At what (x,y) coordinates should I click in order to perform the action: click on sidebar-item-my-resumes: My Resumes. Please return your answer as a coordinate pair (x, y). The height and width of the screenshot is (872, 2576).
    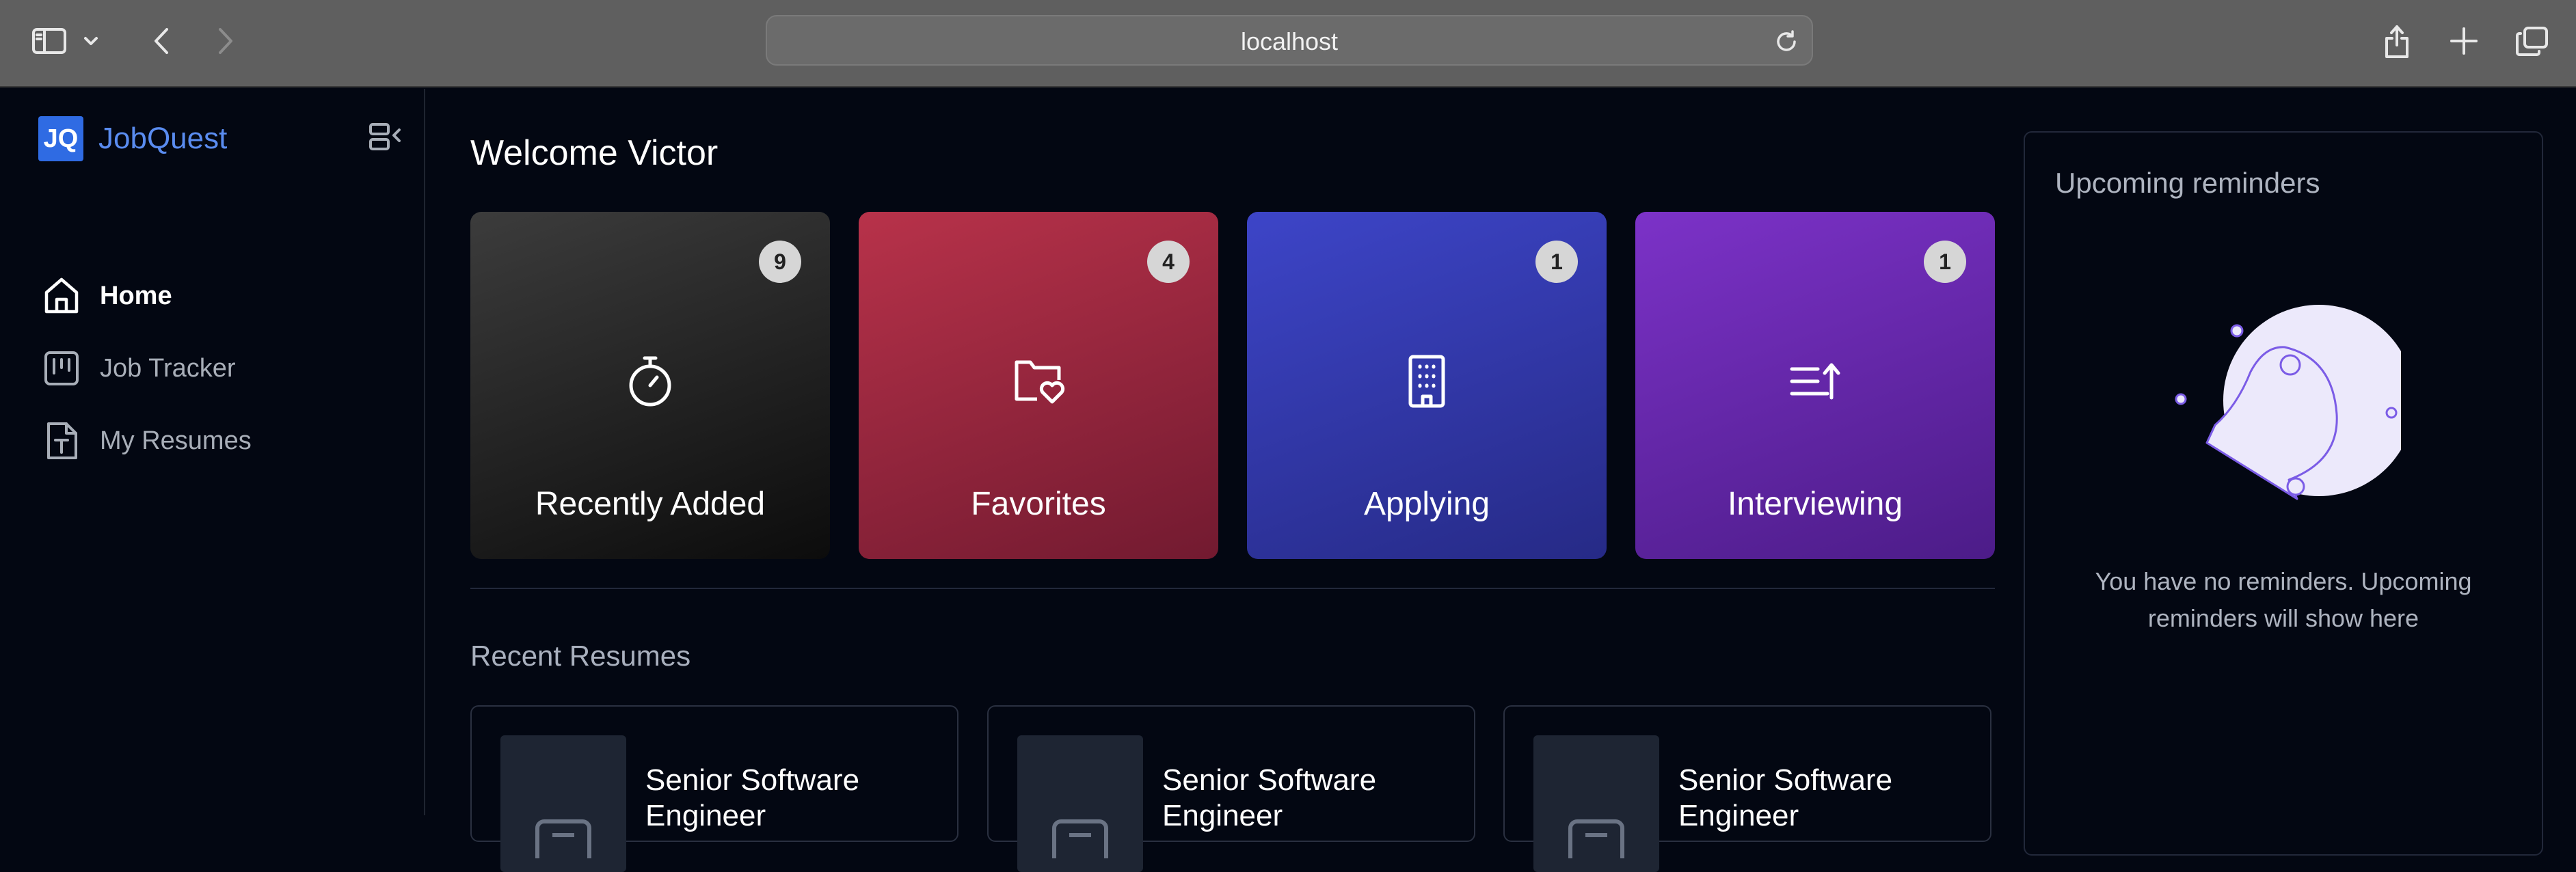
    Looking at the image, I should click on (146, 441).